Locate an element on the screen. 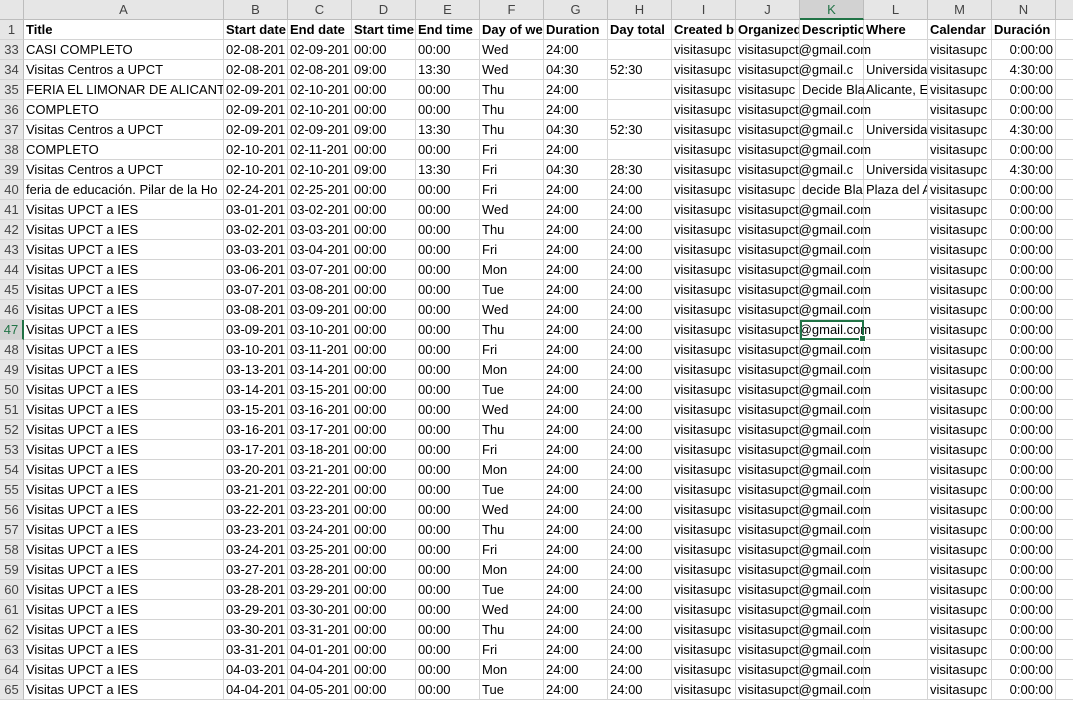  cell-b: 02-24-201 is located at coordinates (256, 190).